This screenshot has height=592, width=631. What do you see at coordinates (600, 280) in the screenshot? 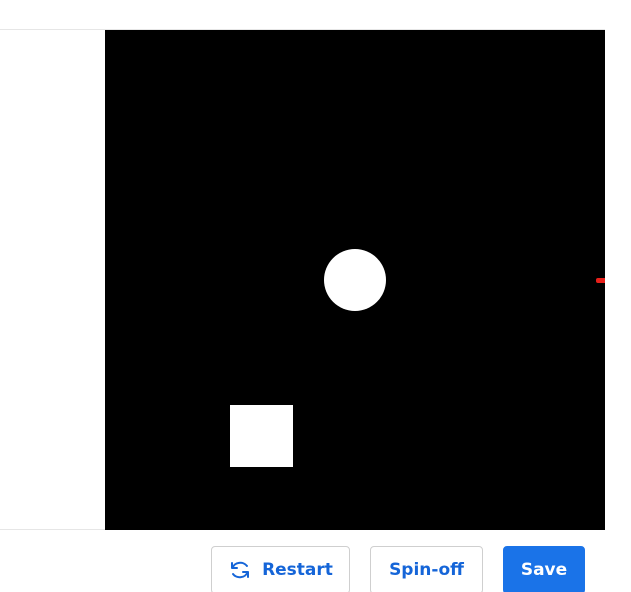
I see `red-marker-sprite` at bounding box center [600, 280].